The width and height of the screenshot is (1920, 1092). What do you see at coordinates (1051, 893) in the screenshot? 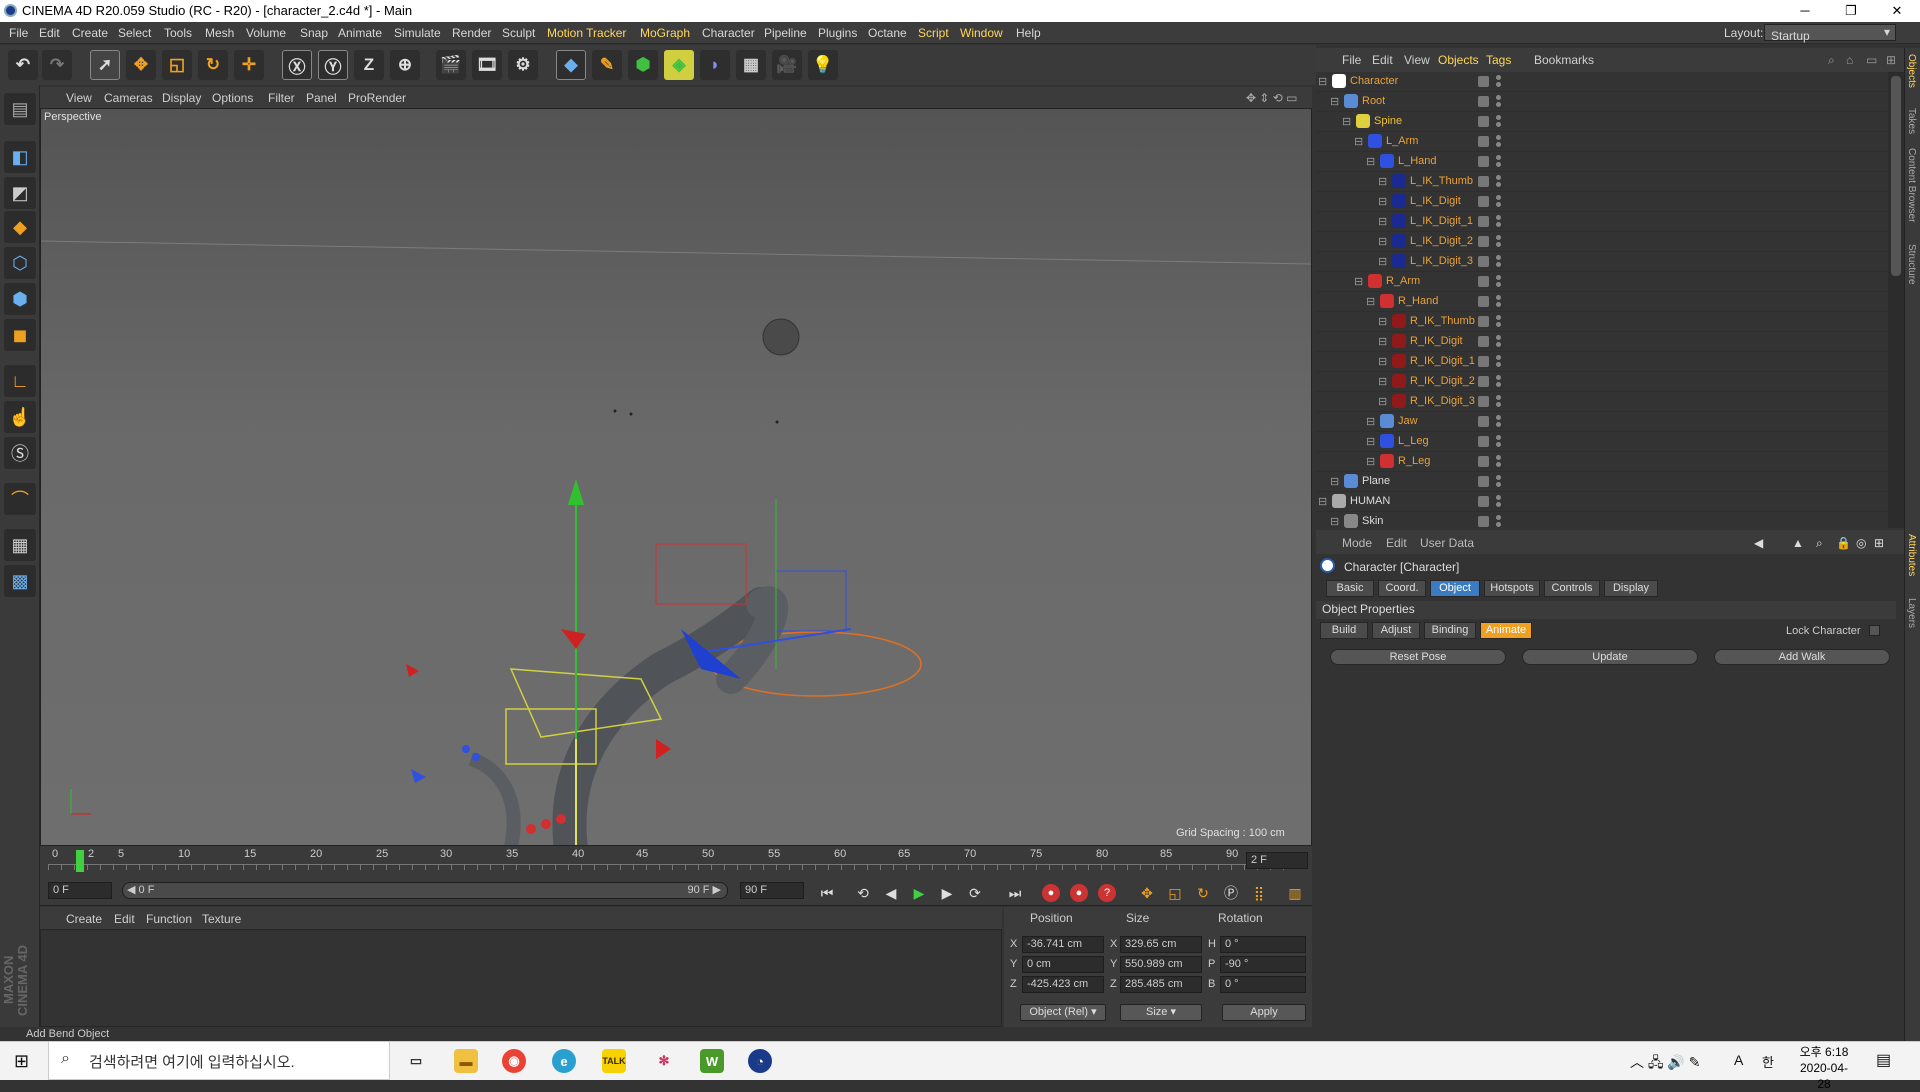
I see `record-keys-icon: ●` at bounding box center [1051, 893].